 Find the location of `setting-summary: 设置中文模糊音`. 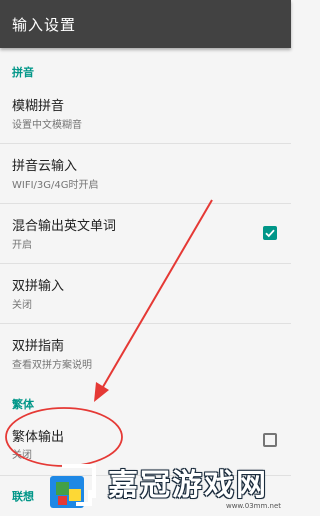

setting-summary: 设置中文模糊音 is located at coordinates (47, 125).